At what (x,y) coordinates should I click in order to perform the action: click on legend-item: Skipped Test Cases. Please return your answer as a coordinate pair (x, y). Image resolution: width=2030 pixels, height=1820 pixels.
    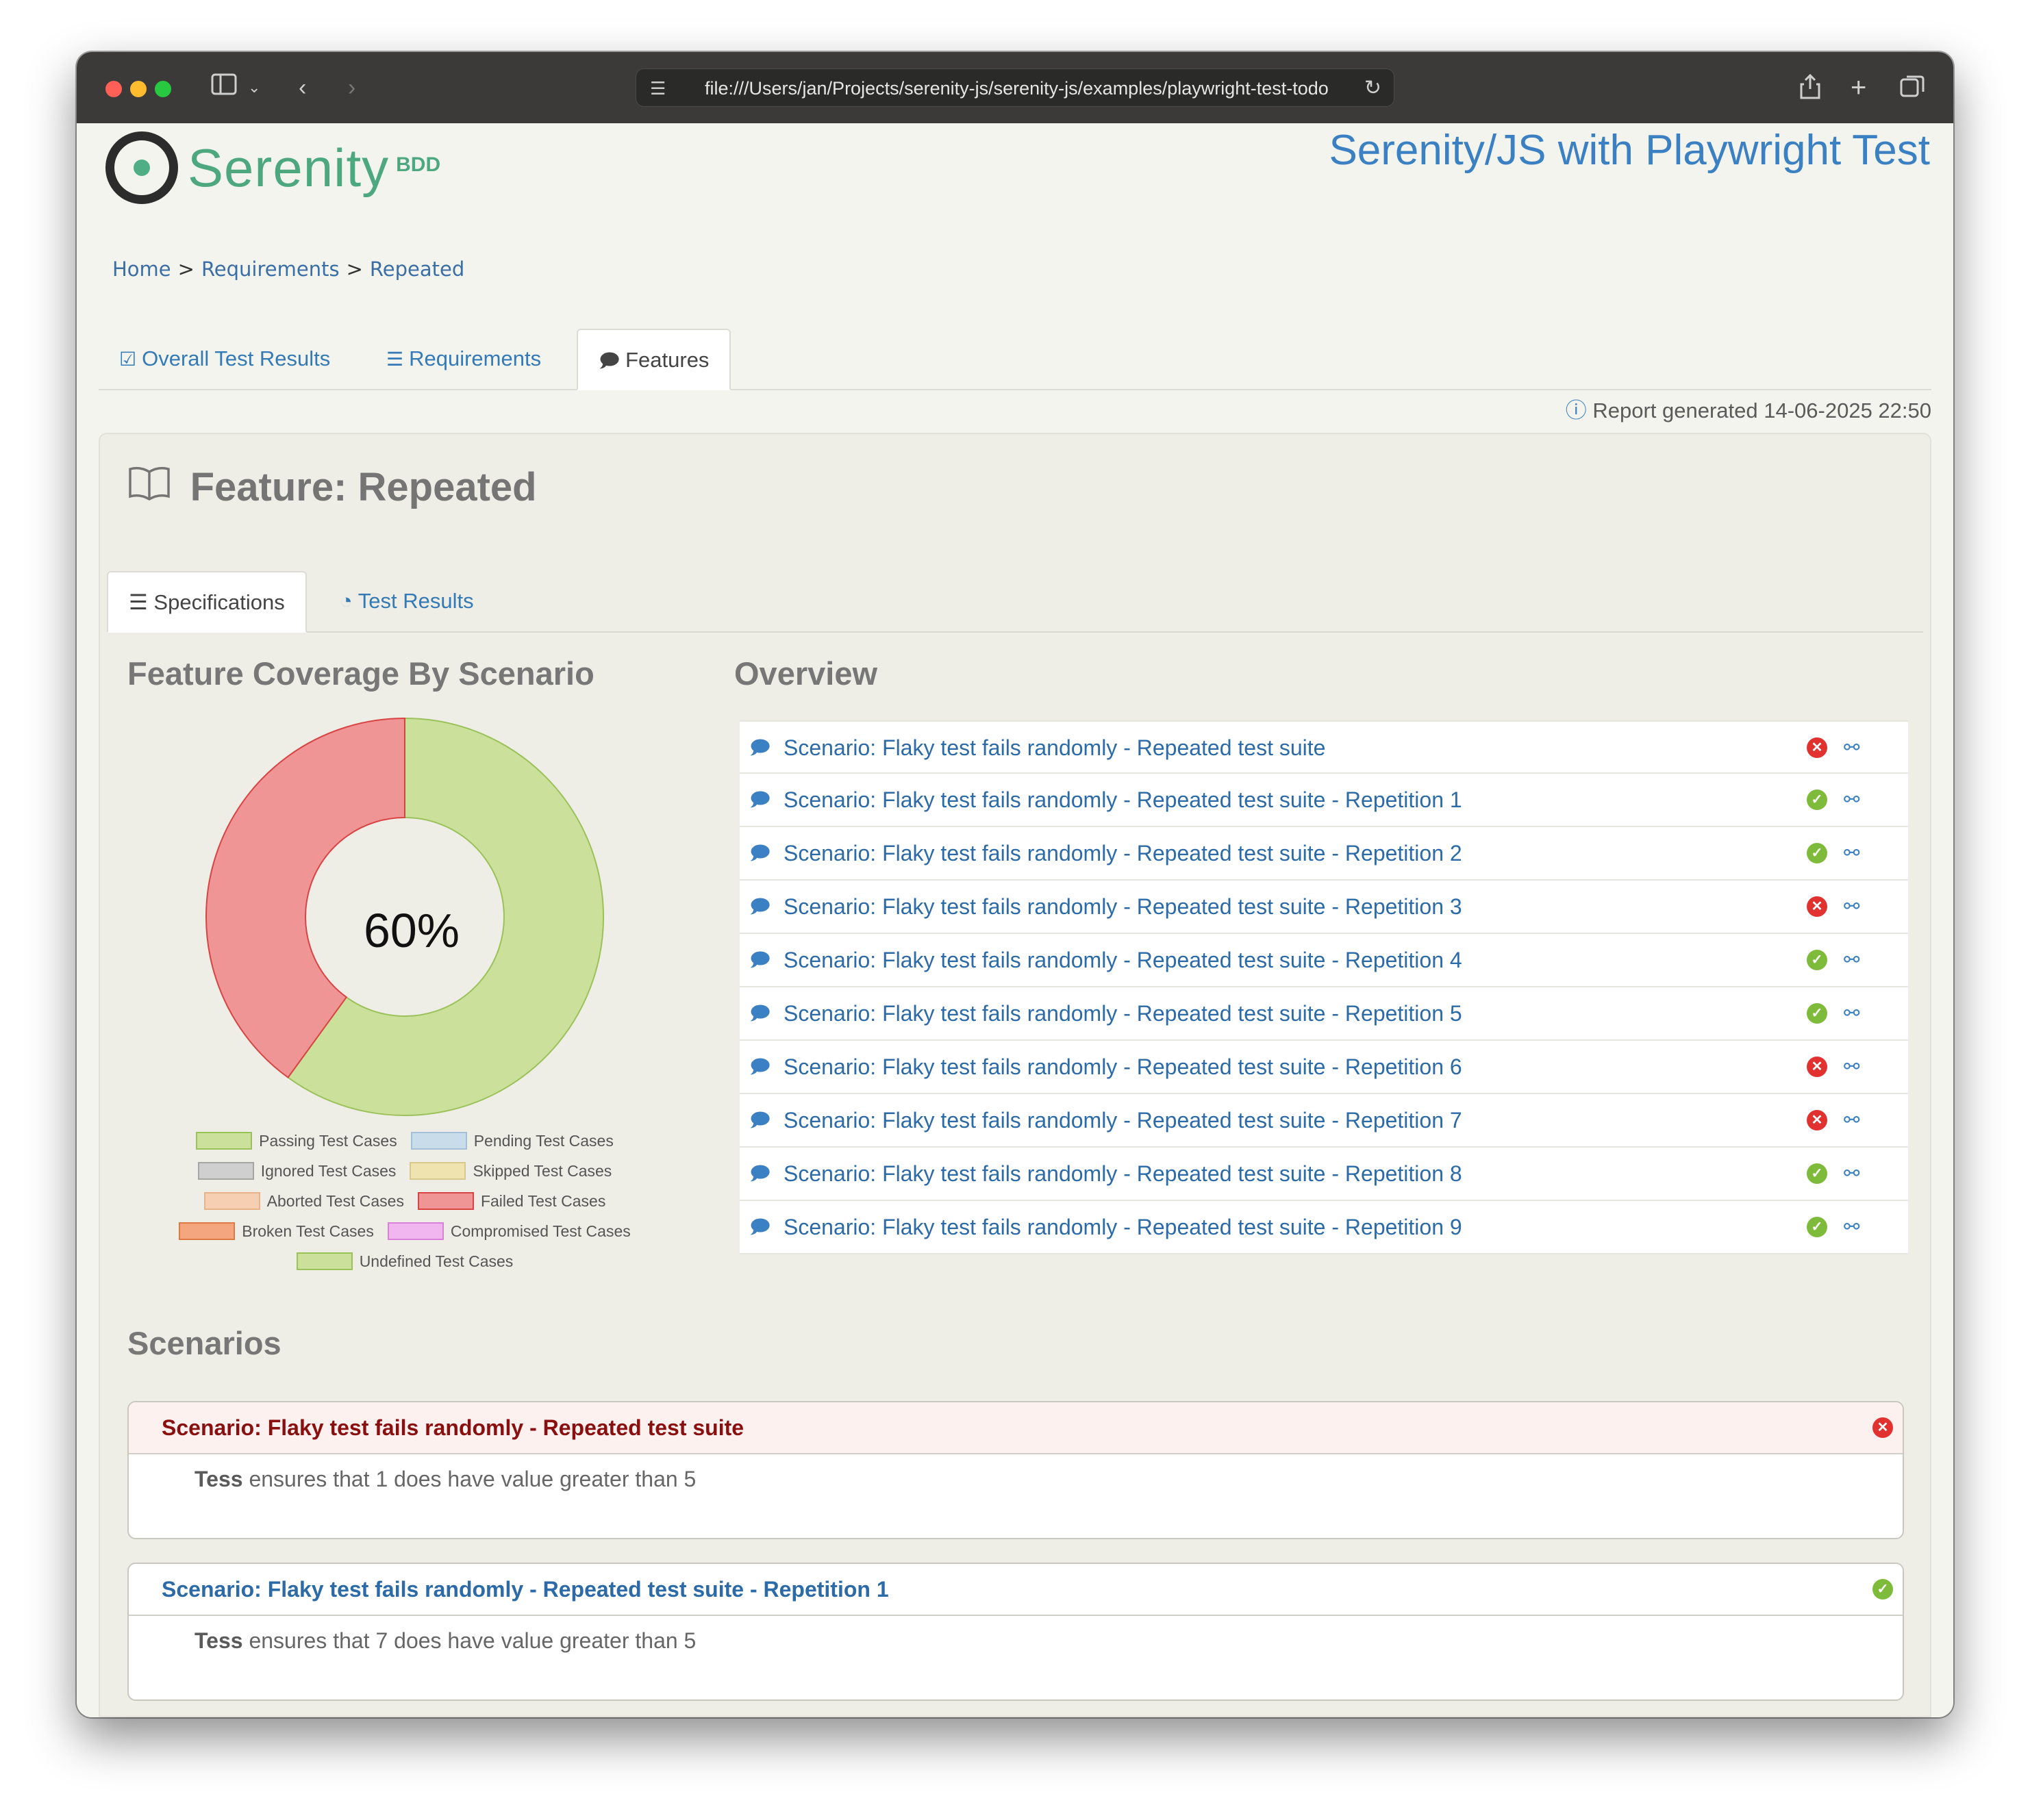
    Looking at the image, I should click on (511, 1171).